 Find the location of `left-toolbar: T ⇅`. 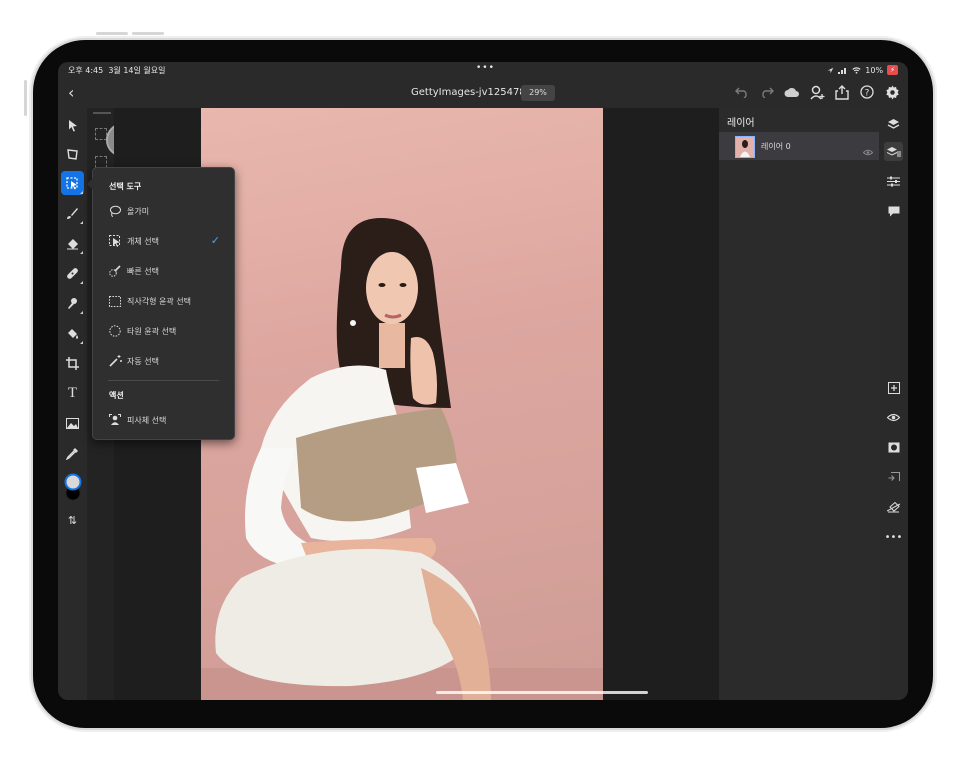

left-toolbar: T ⇅ is located at coordinates (72, 404).